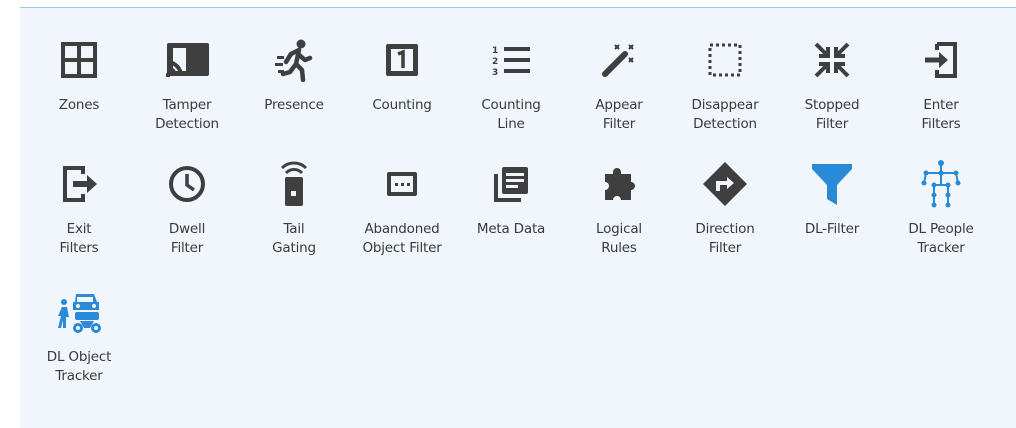 Image resolution: width=1016 pixels, height=428 pixels. Describe the element at coordinates (79, 105) in the screenshot. I see `tool-label: Zones` at that location.